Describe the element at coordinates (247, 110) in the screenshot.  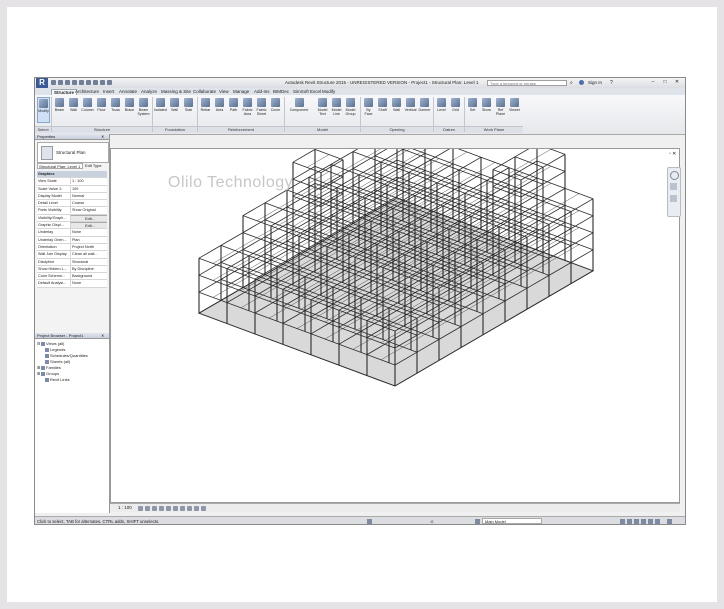
I see `fabric-area-button: Fabric Area` at that location.